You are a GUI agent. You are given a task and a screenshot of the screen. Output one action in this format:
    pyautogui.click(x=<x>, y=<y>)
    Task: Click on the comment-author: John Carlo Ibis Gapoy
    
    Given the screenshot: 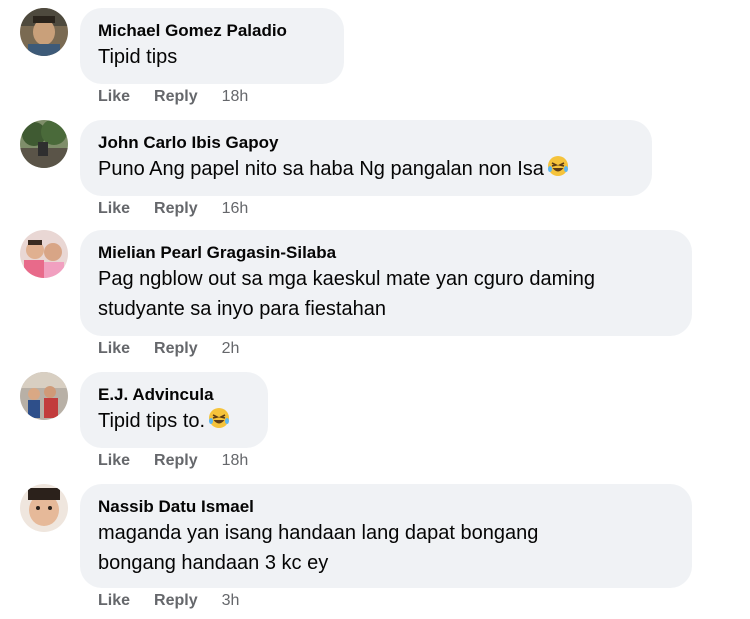 What is the action you would take?
    pyautogui.click(x=366, y=143)
    